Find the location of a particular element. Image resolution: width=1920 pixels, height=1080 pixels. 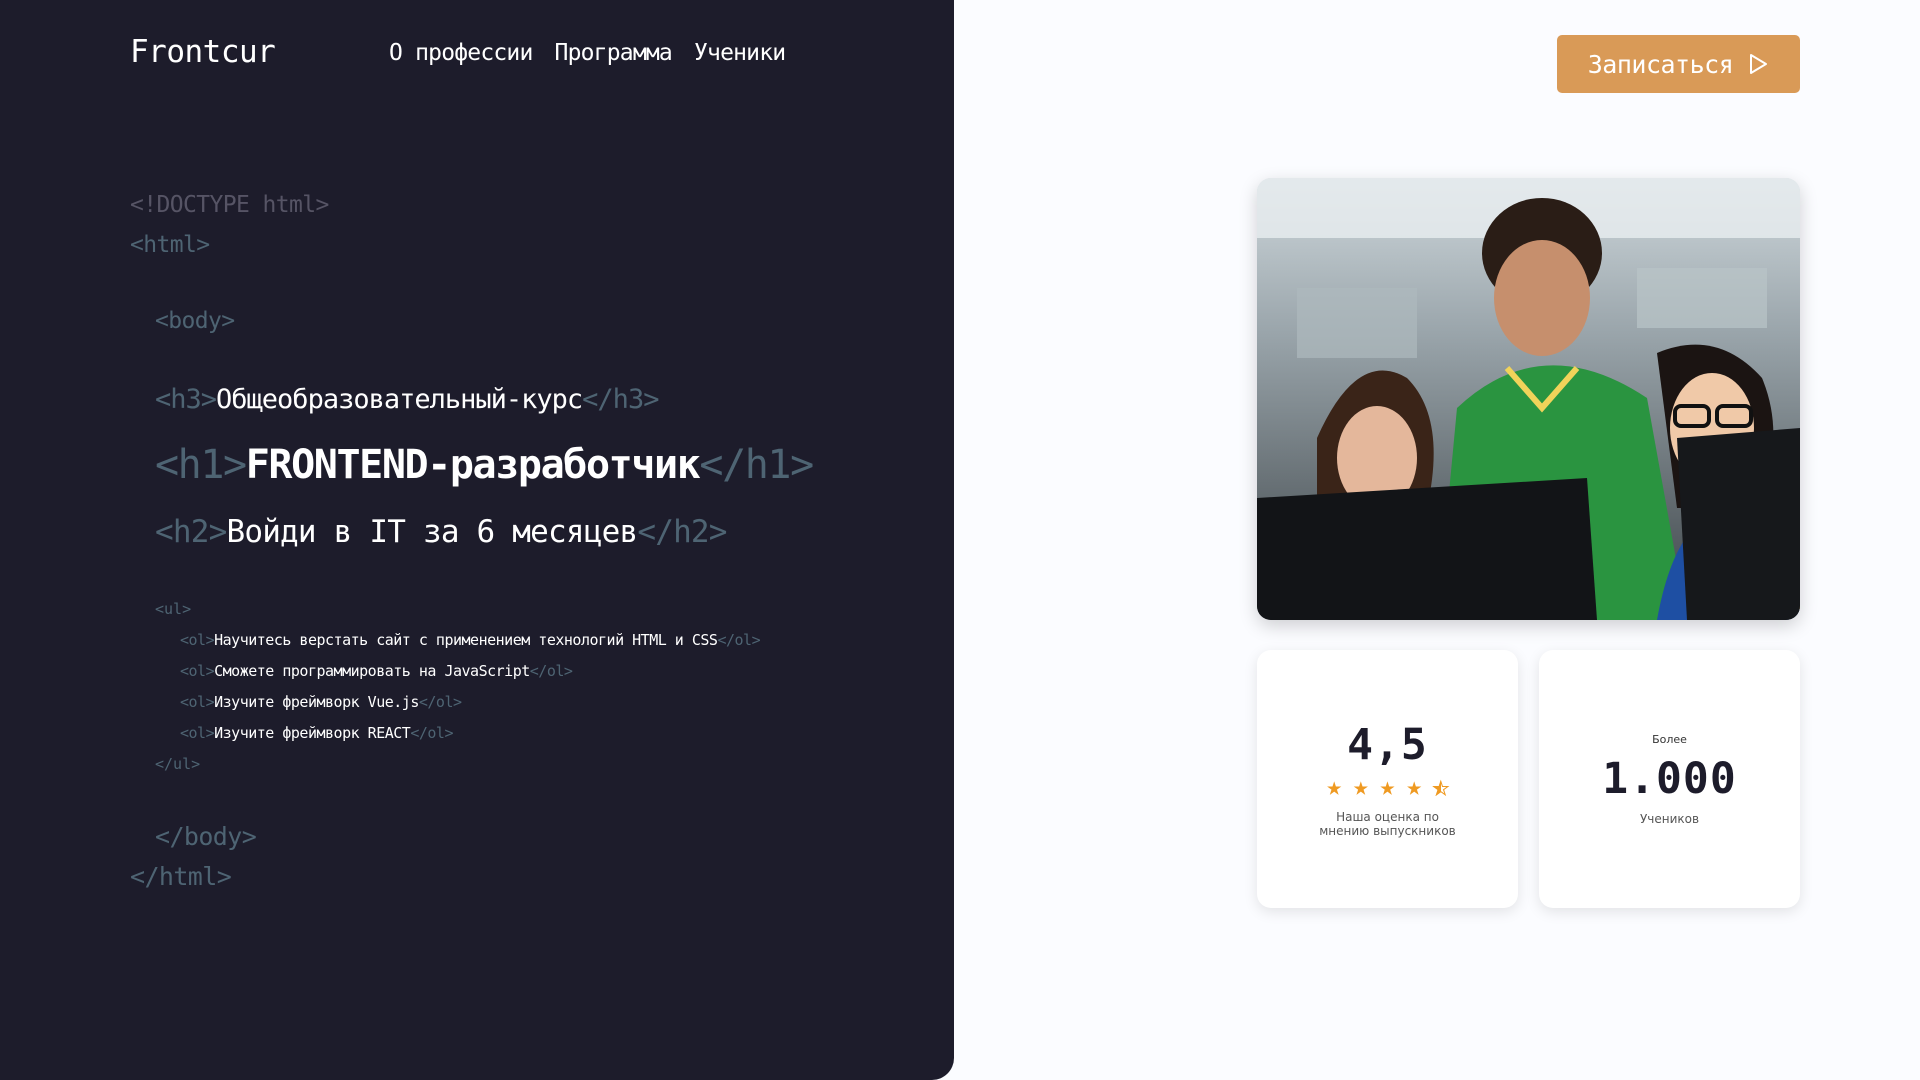

main-nav: О профессии Программа Ученики is located at coordinates (587, 53).